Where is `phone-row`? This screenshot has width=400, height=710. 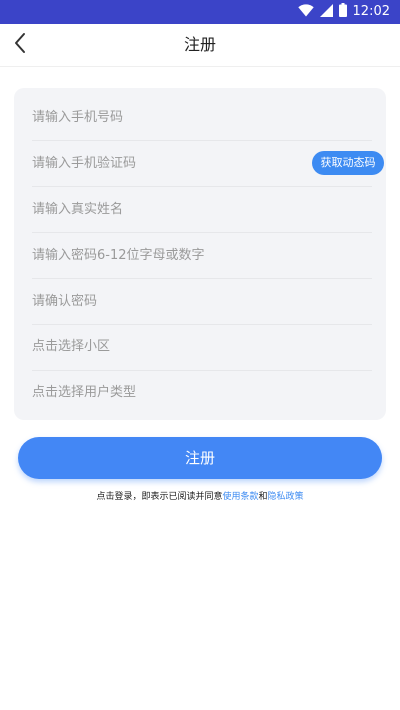 phone-row is located at coordinates (202, 117).